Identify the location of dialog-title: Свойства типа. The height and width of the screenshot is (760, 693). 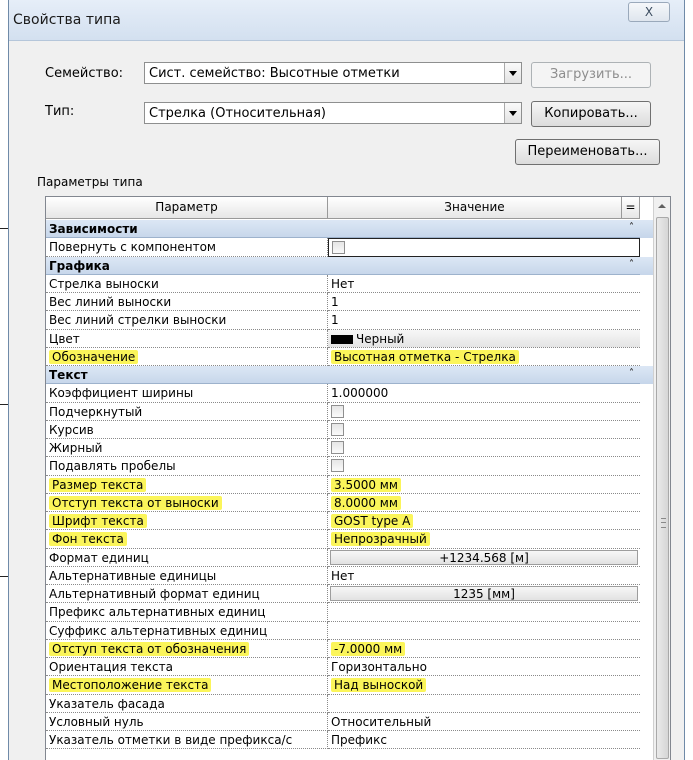
(67, 20).